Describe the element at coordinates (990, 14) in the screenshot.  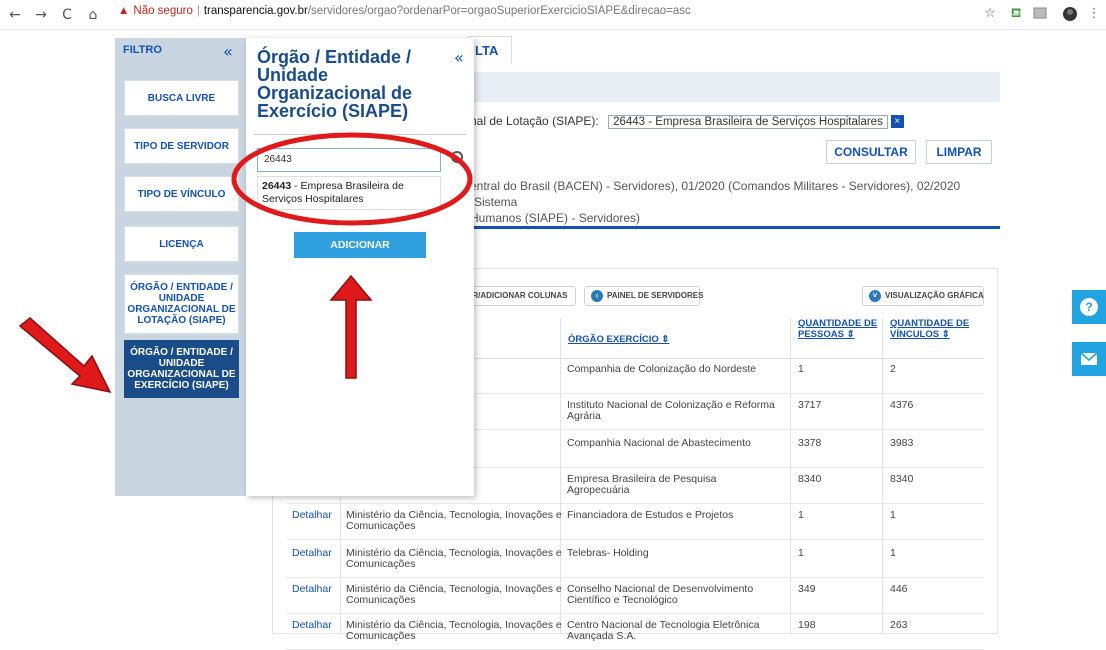
I see `star-icon: ☆` at that location.